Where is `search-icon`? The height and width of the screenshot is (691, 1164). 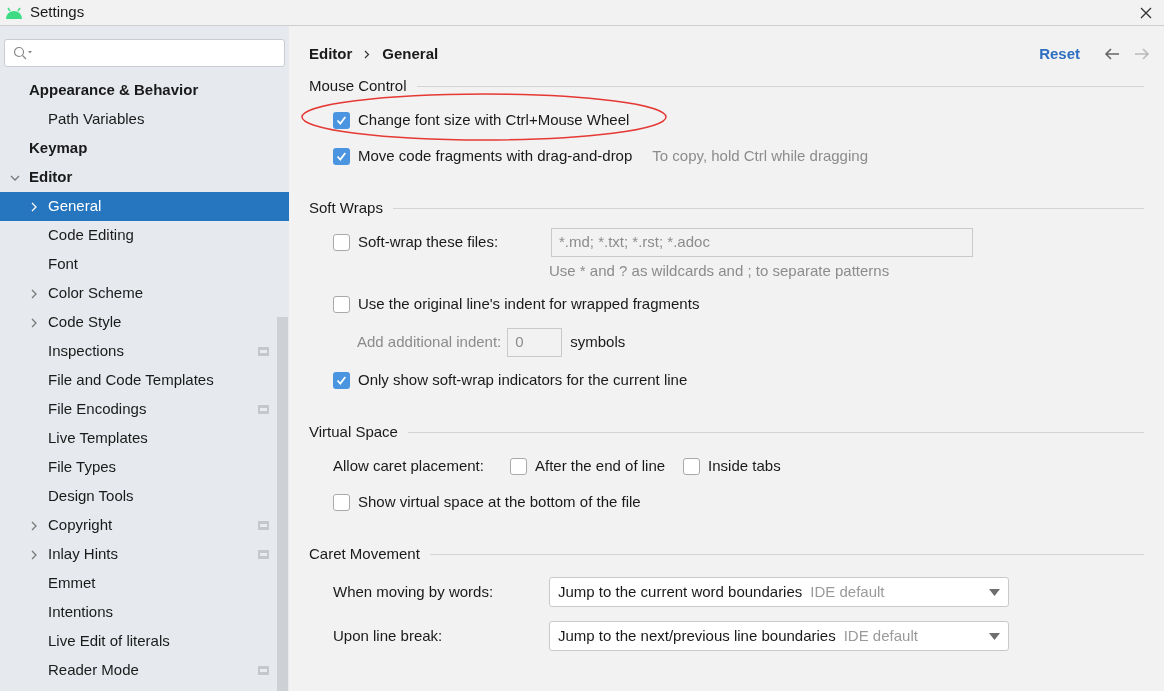
search-icon is located at coordinates (23, 53).